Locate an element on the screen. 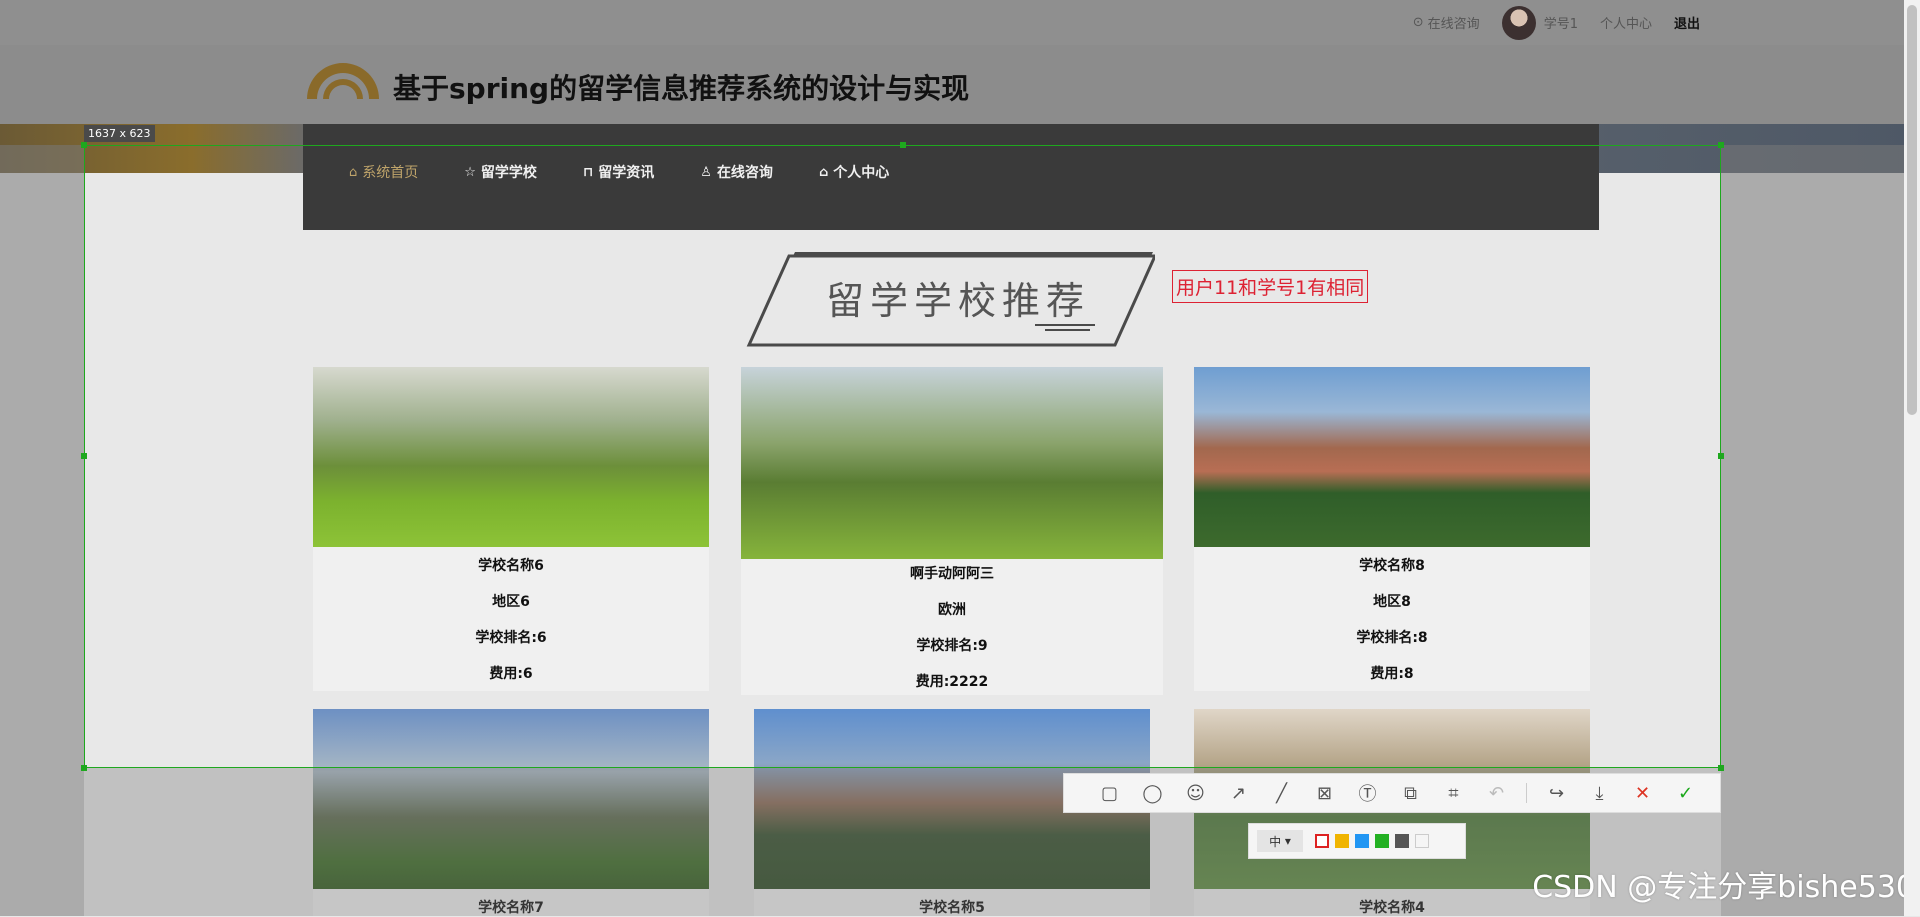 Image resolution: width=1920 pixels, height=917 pixels. cancel-icon: ✕ is located at coordinates (1642, 793).